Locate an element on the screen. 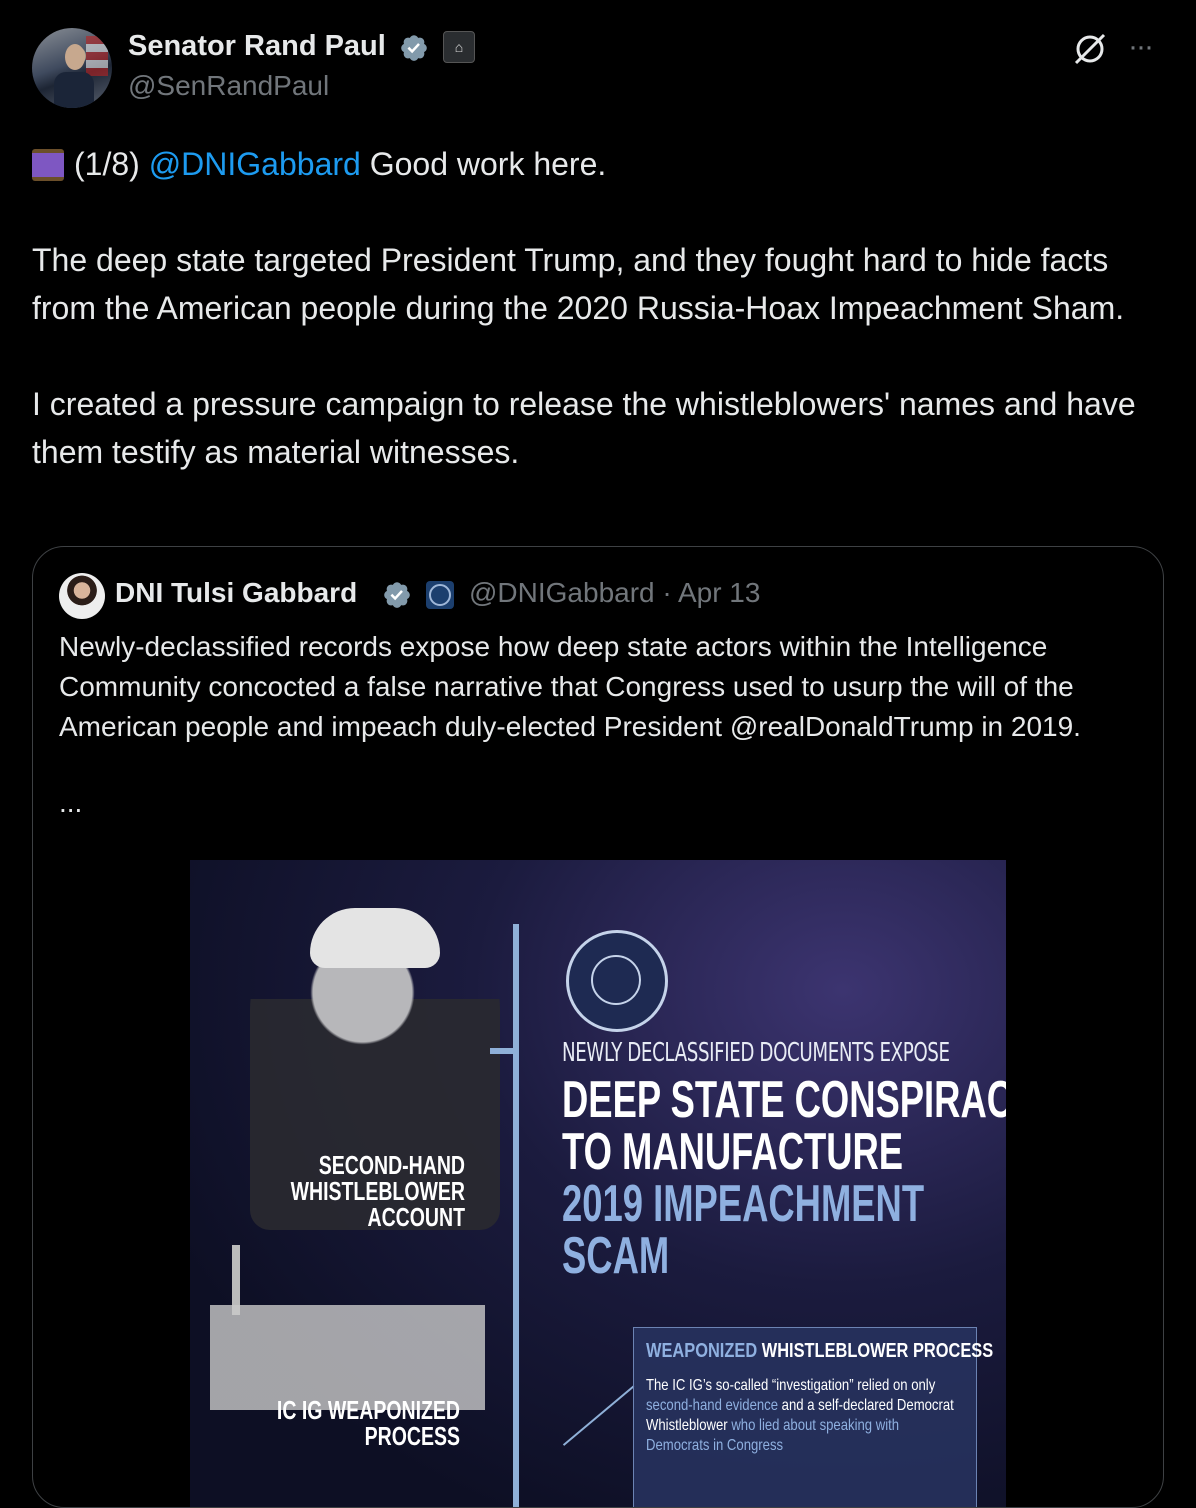 The height and width of the screenshot is (1508, 1196). timeline-line is located at coordinates (516, 1215).